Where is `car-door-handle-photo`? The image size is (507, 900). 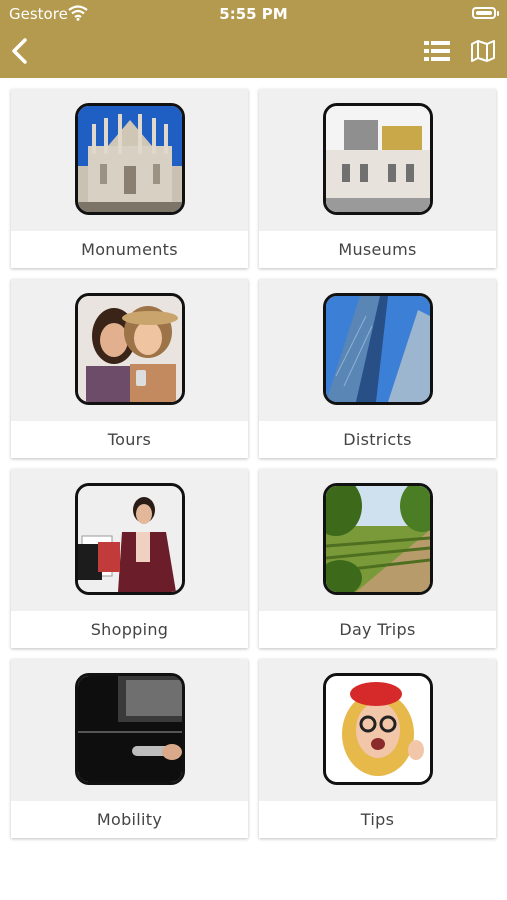 car-door-handle-photo is located at coordinates (130, 729).